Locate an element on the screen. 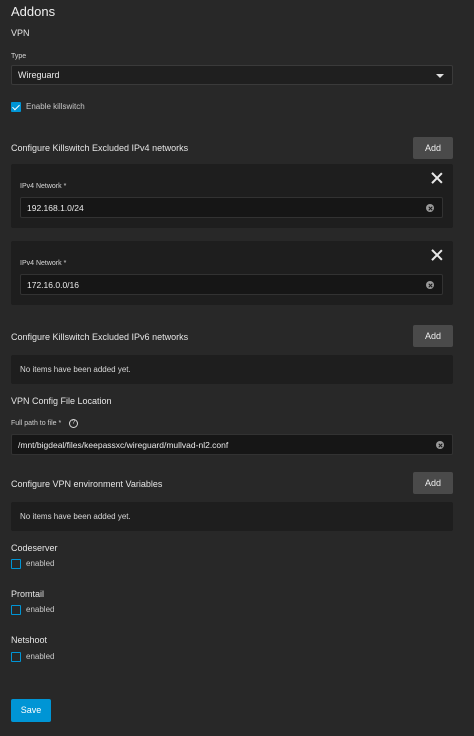  type-select: Wireguard is located at coordinates (232, 75).